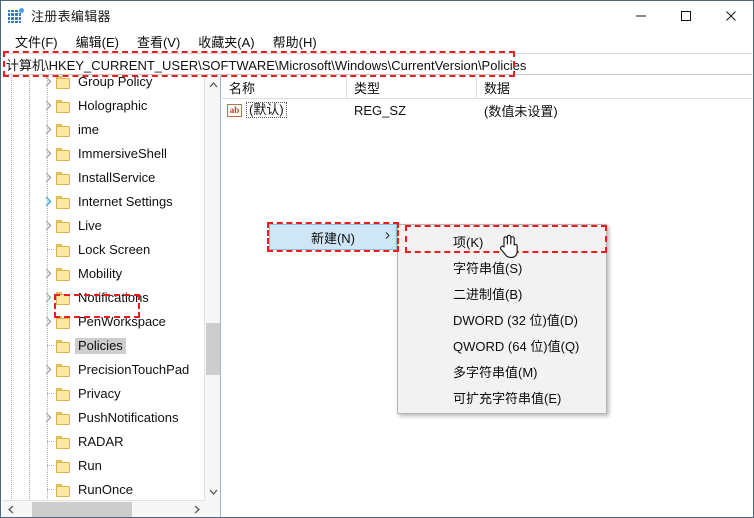  I want to click on tree-item-policies: Policies, so click(103, 346).